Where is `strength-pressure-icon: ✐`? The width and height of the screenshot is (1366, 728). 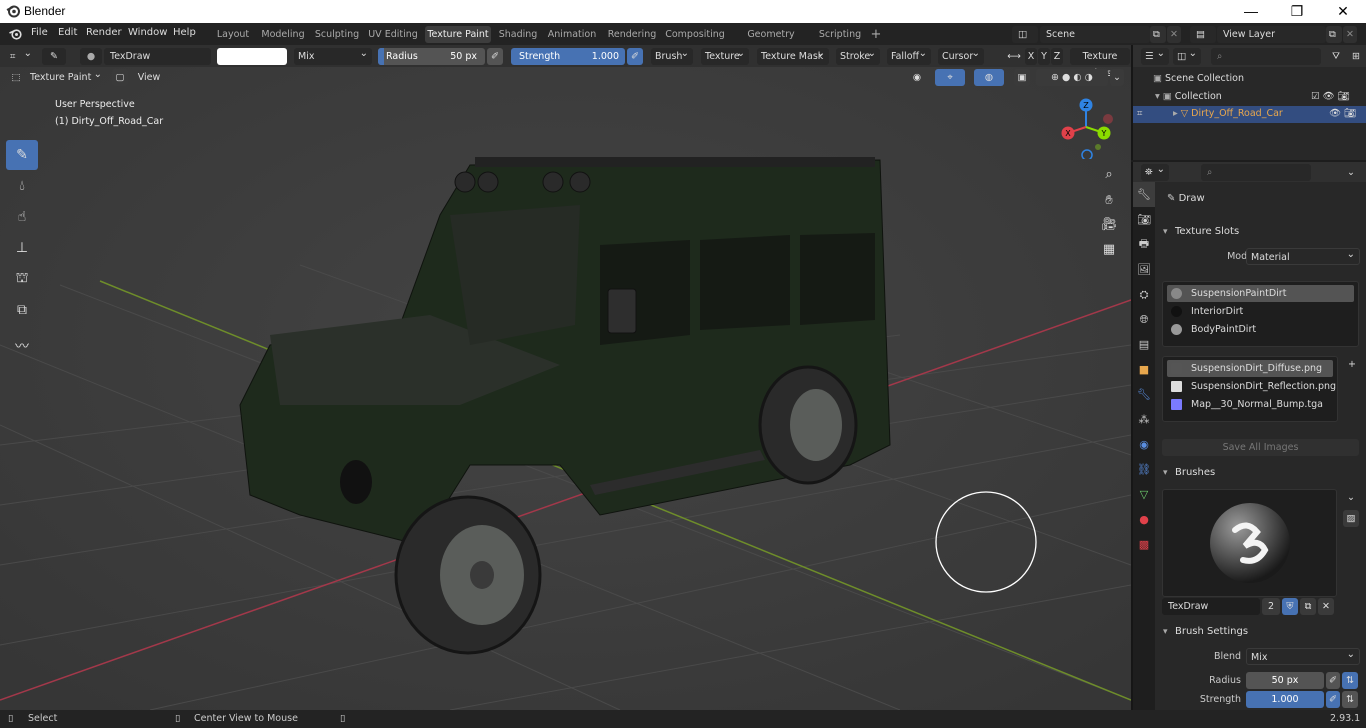 strength-pressure-icon: ✐ is located at coordinates (1333, 699).